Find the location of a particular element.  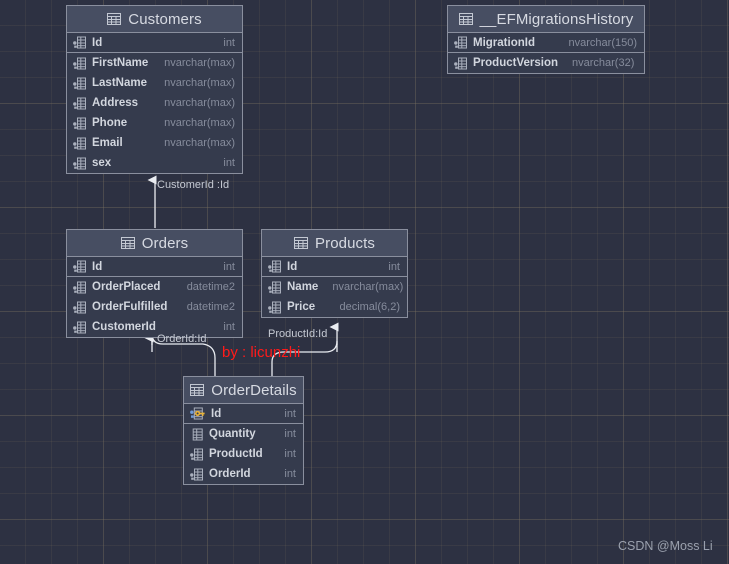

table-header-products: Products is located at coordinates (334, 243).